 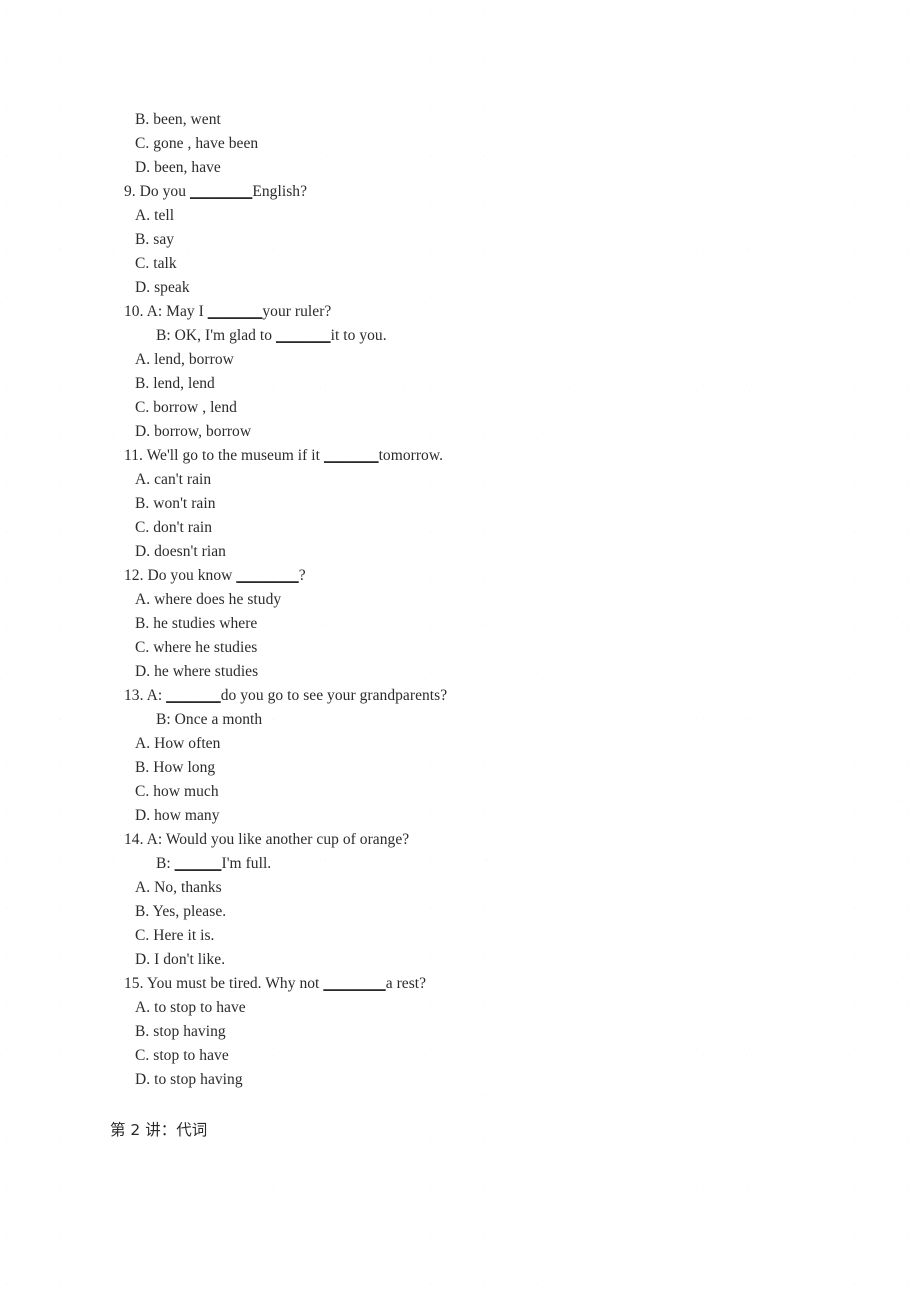 What do you see at coordinates (208, 599) in the screenshot?
I see `line-text: A. where does he study` at bounding box center [208, 599].